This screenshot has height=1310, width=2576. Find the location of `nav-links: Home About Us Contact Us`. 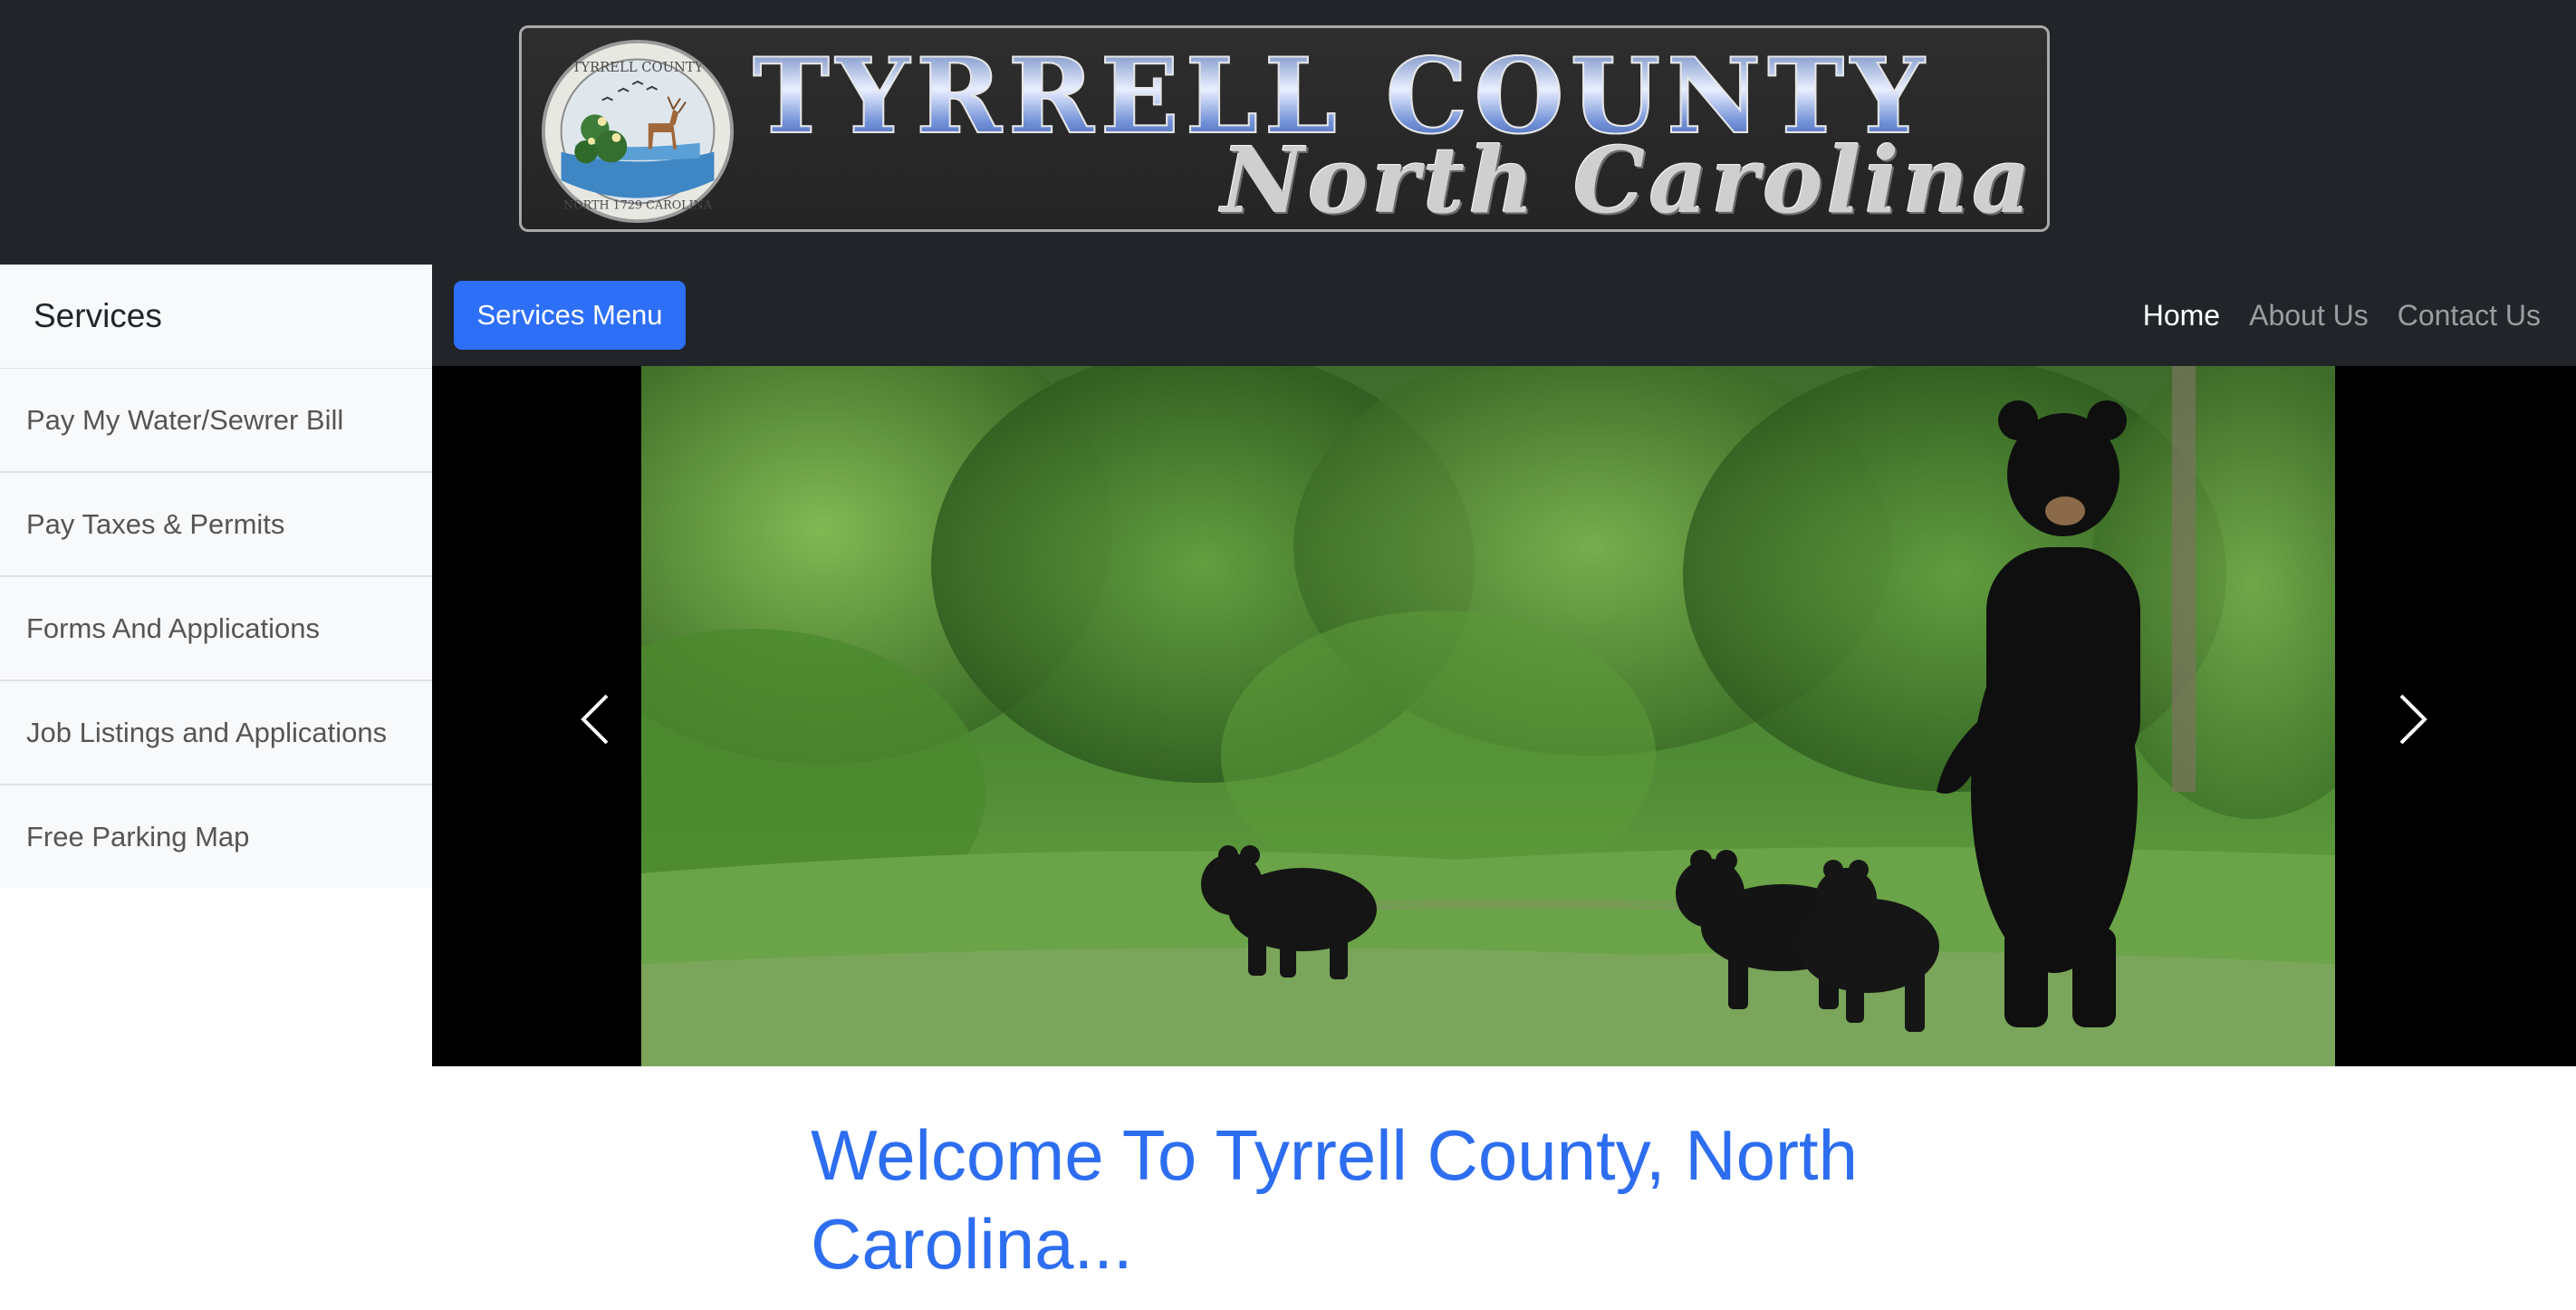

nav-links: Home About Us Contact Us is located at coordinates (2342, 315).